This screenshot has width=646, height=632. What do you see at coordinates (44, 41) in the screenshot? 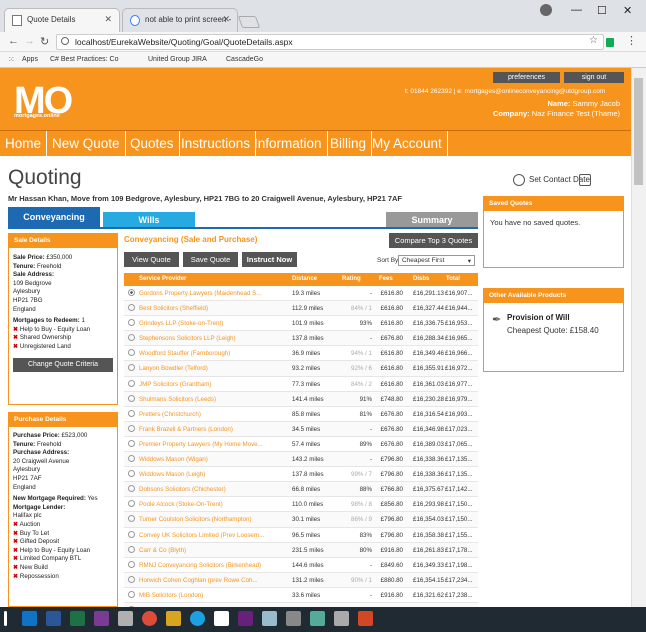
I see `reload-icon: ↻` at bounding box center [44, 41].